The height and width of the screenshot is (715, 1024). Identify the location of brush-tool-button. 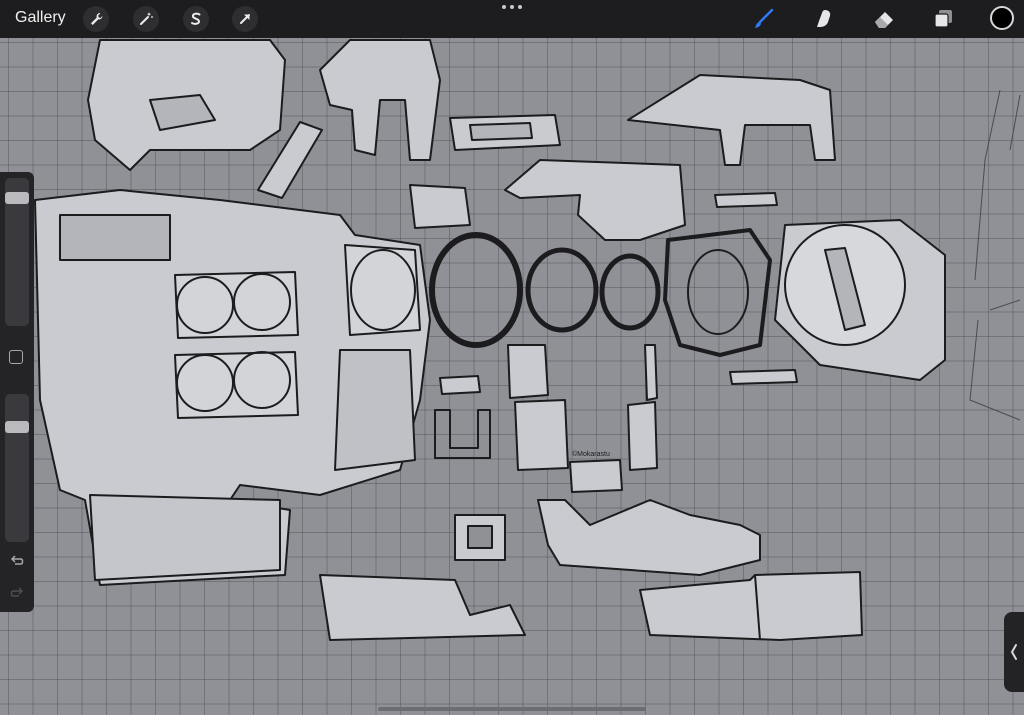
(764, 19).